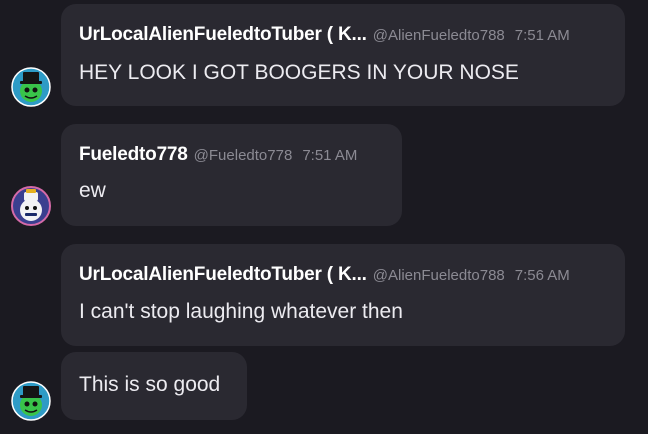 The image size is (648, 434). Describe the element at coordinates (92, 190) in the screenshot. I see `message-text: ew` at that location.